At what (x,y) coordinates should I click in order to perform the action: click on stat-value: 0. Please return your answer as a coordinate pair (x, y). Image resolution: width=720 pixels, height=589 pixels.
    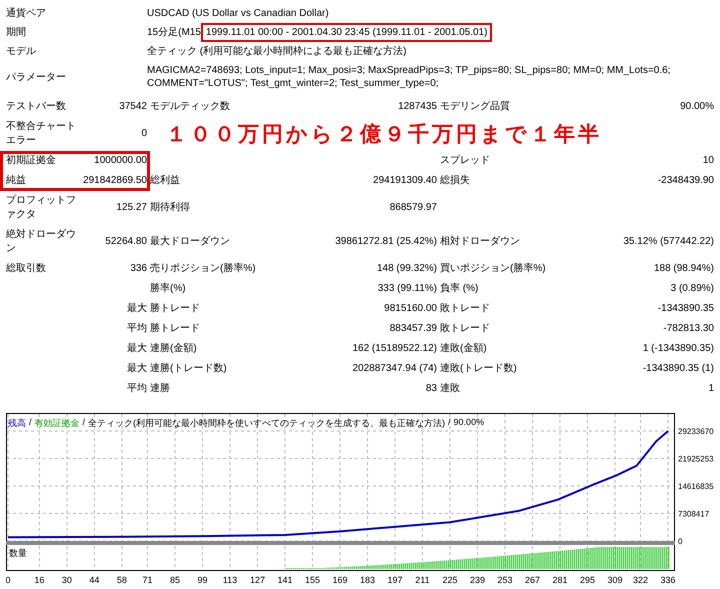
    Looking at the image, I should click on (143, 134).